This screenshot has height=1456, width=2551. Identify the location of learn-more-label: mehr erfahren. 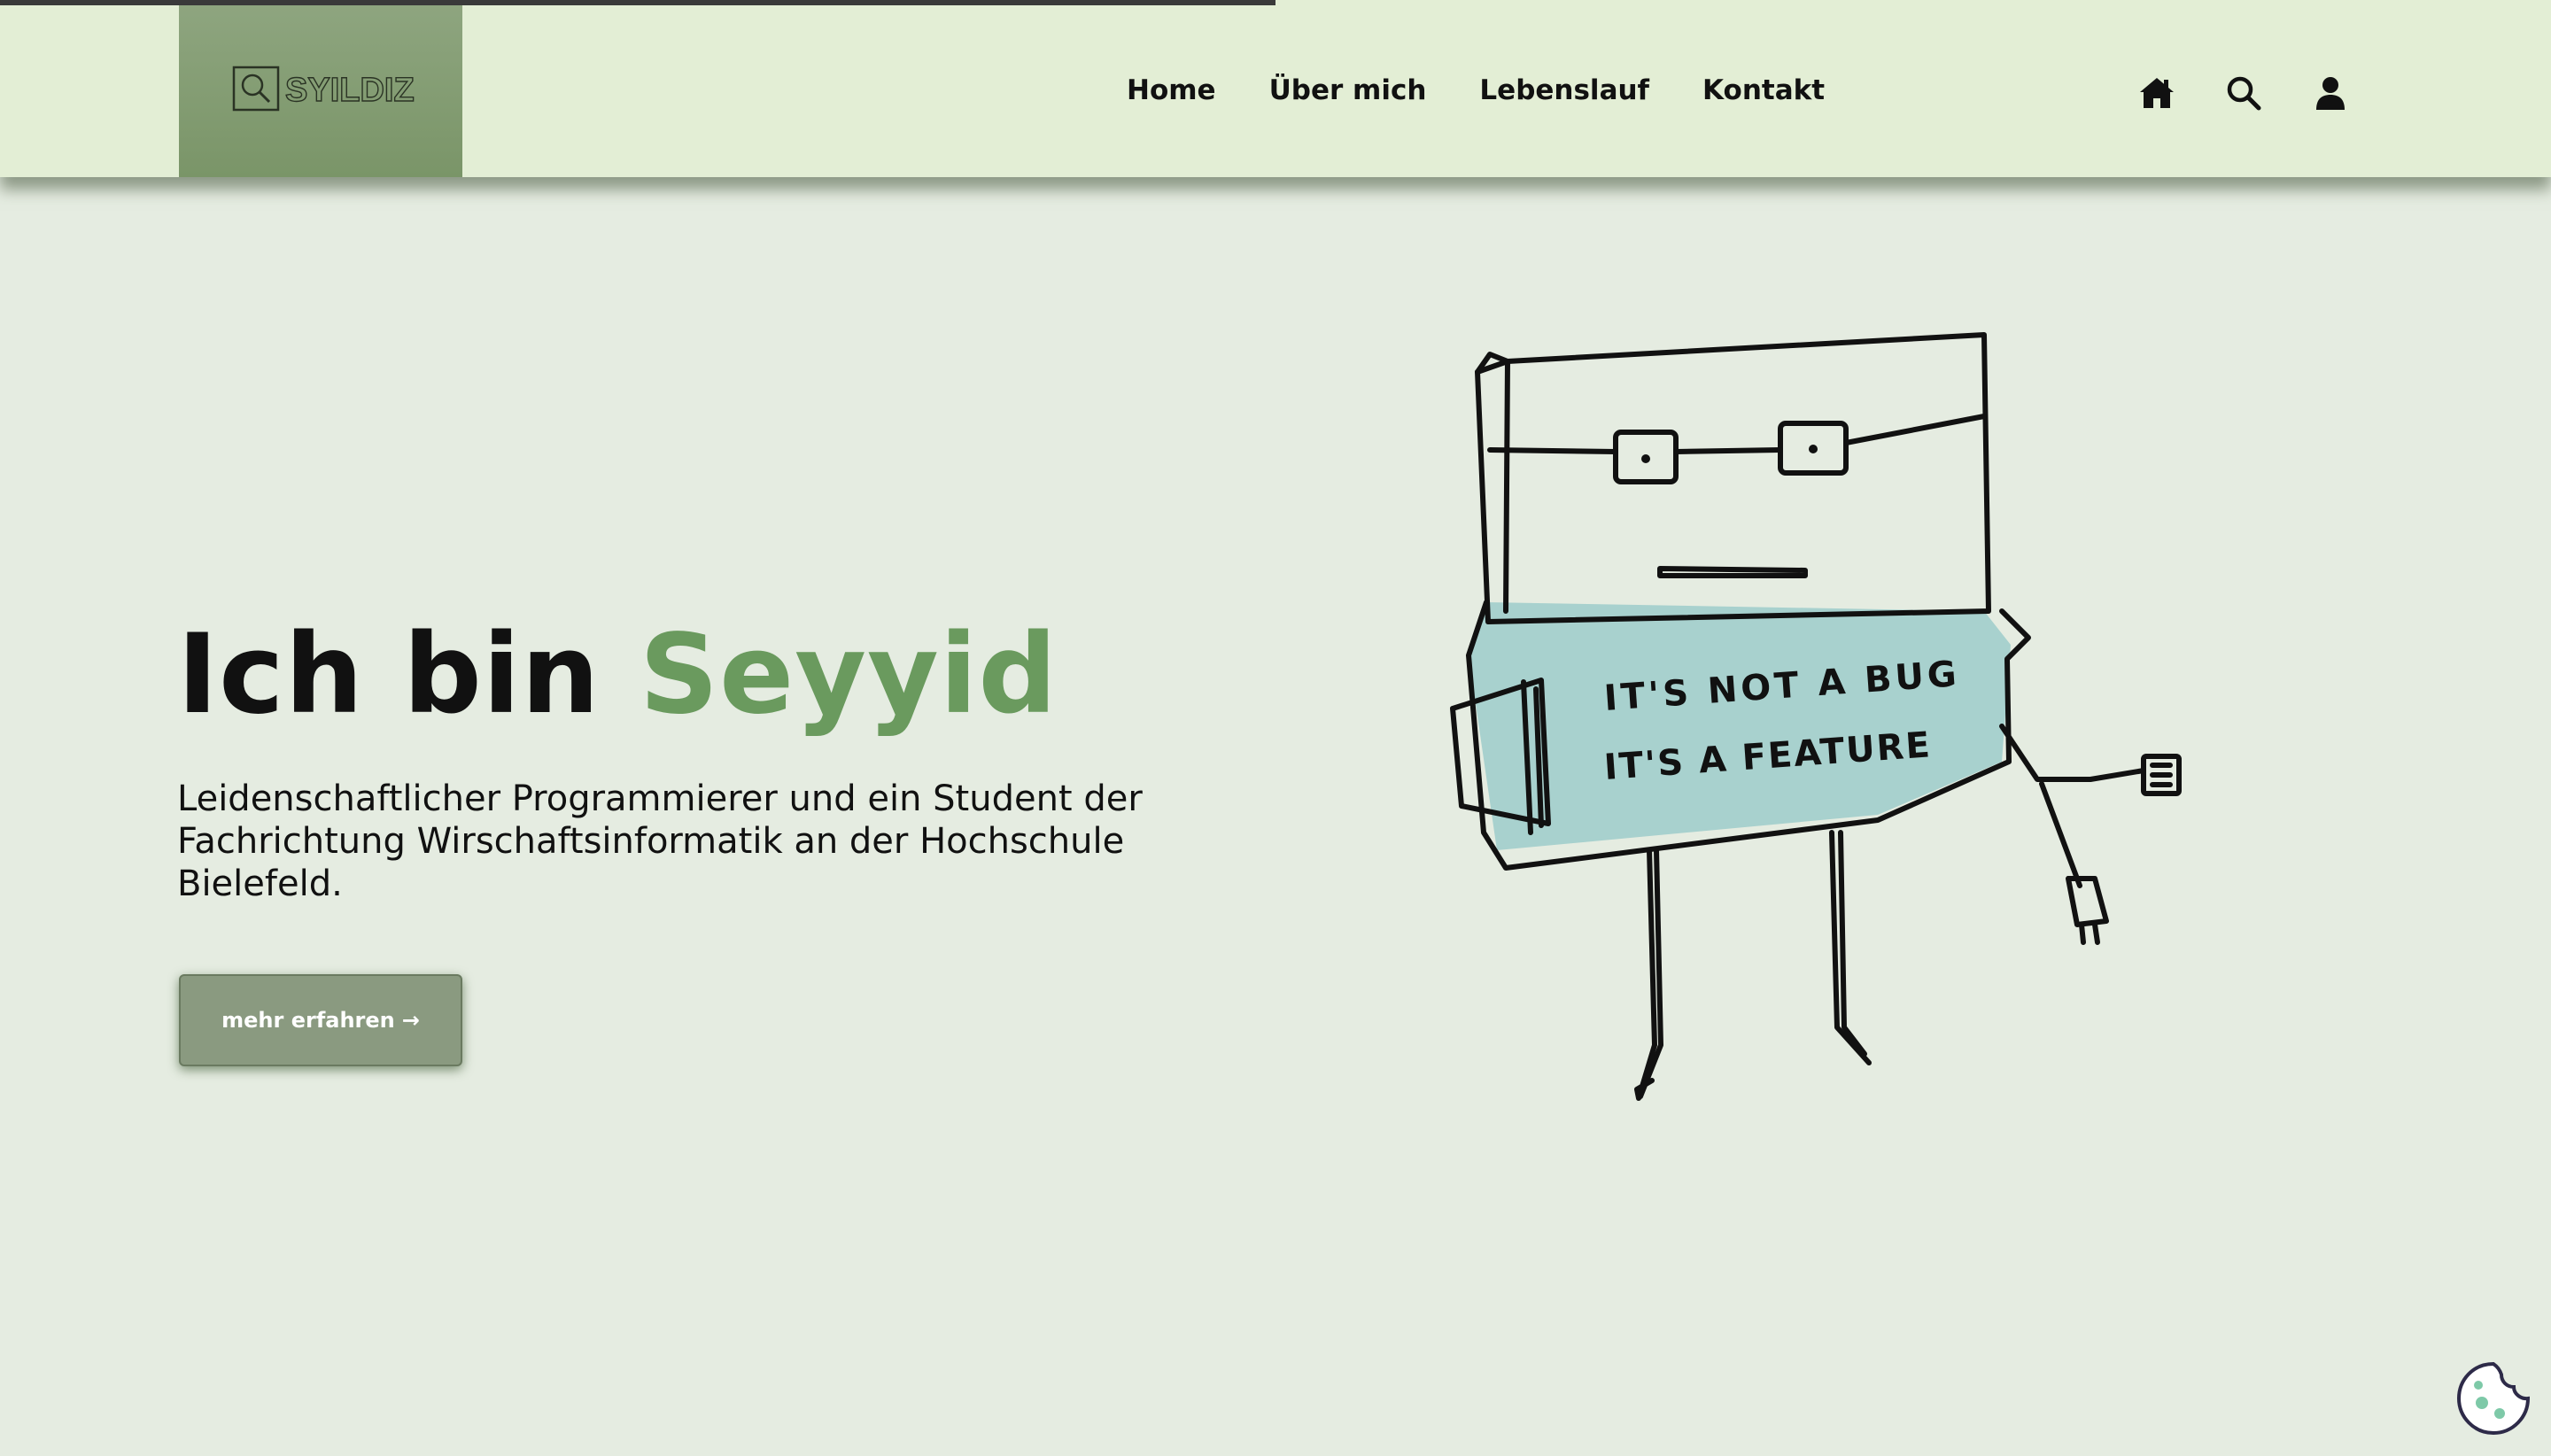
(308, 1020).